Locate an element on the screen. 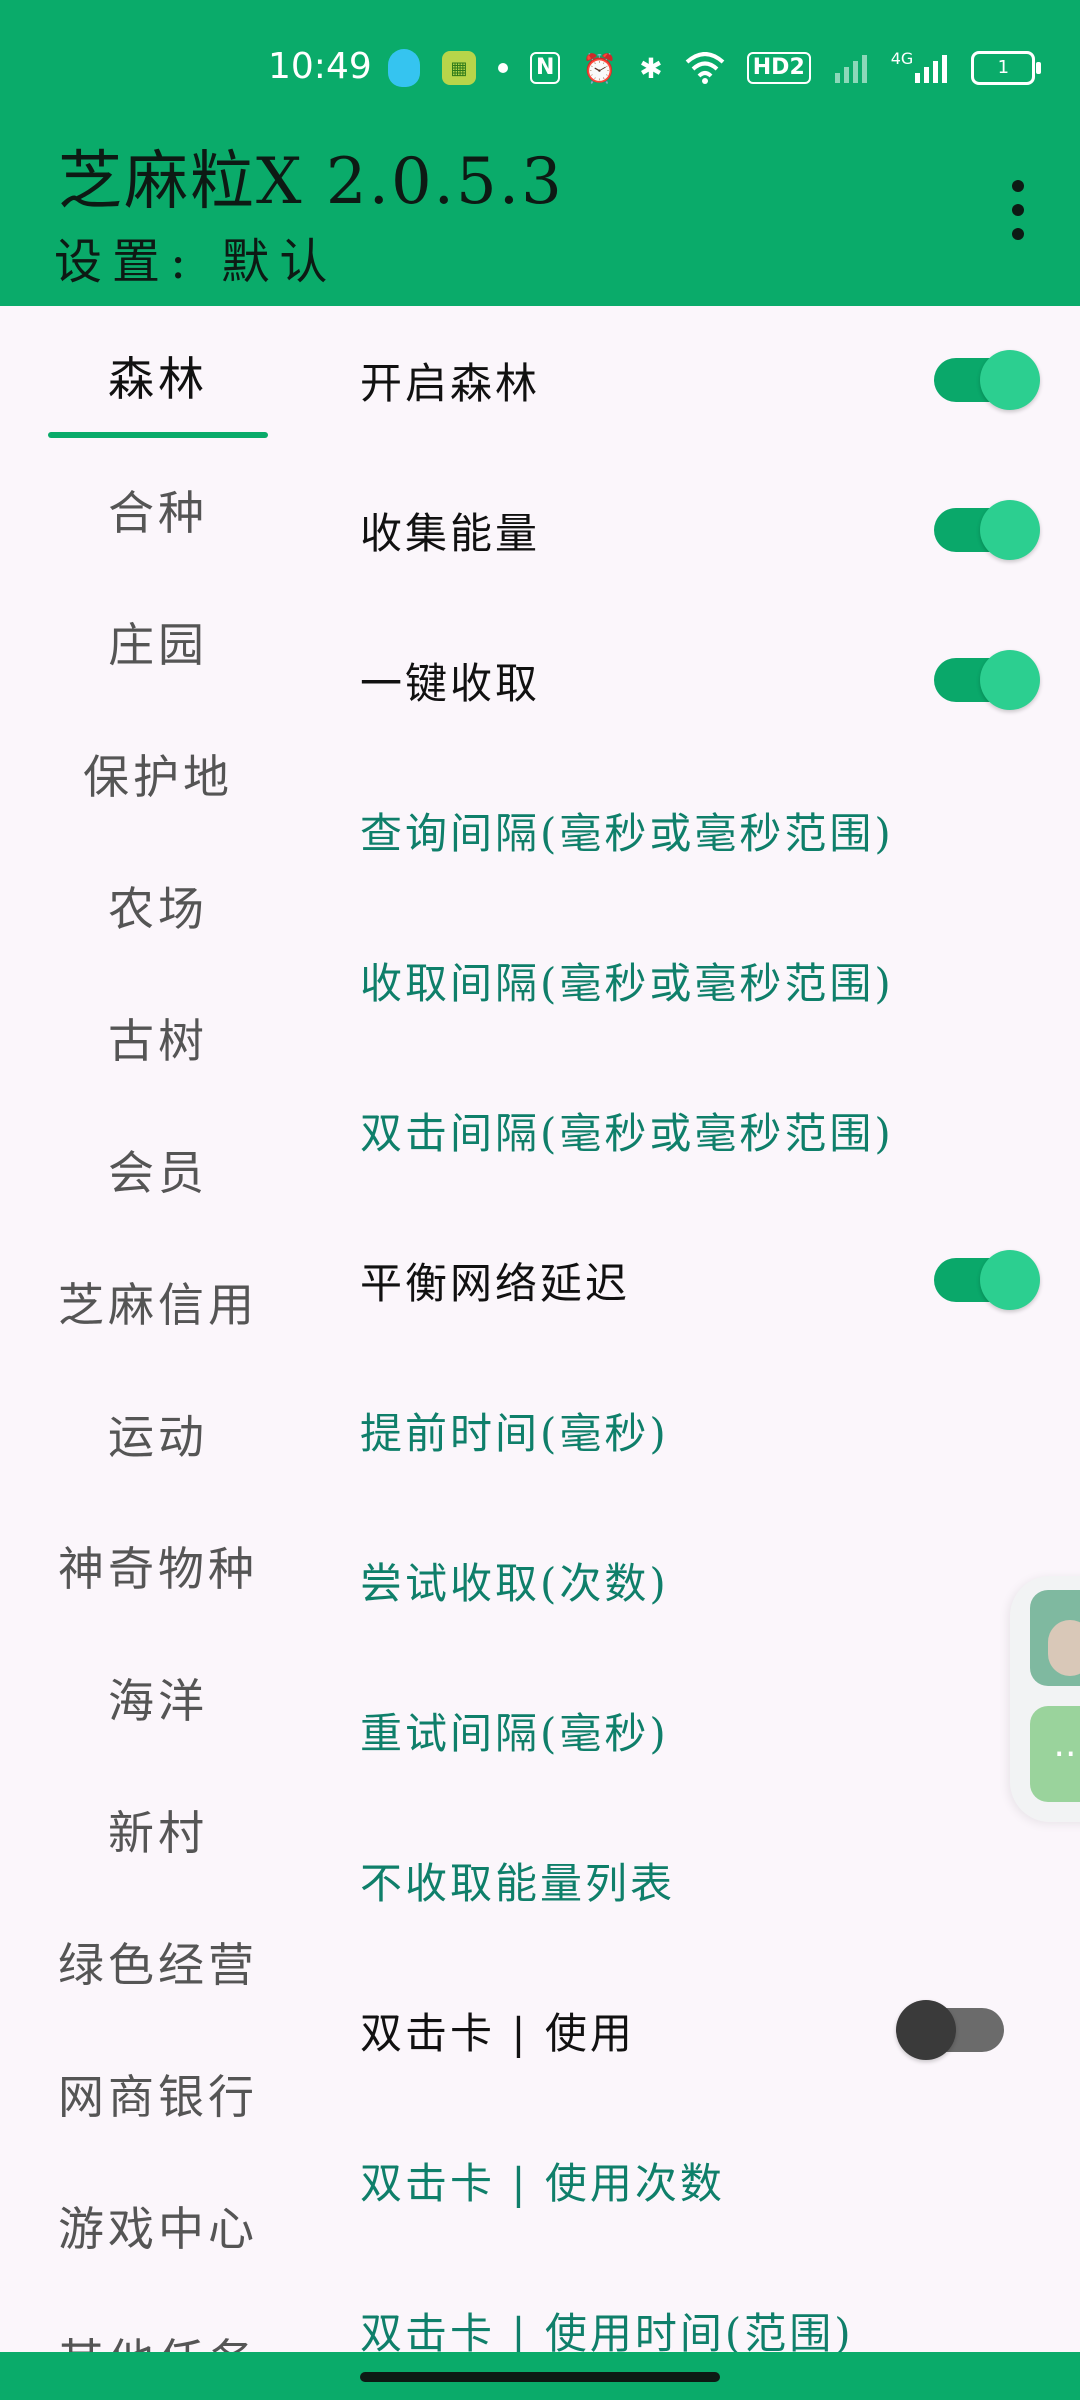 The height and width of the screenshot is (2400, 1080). setting-retry-interval: 重试间隔(毫秒) is located at coordinates (720, 1730).